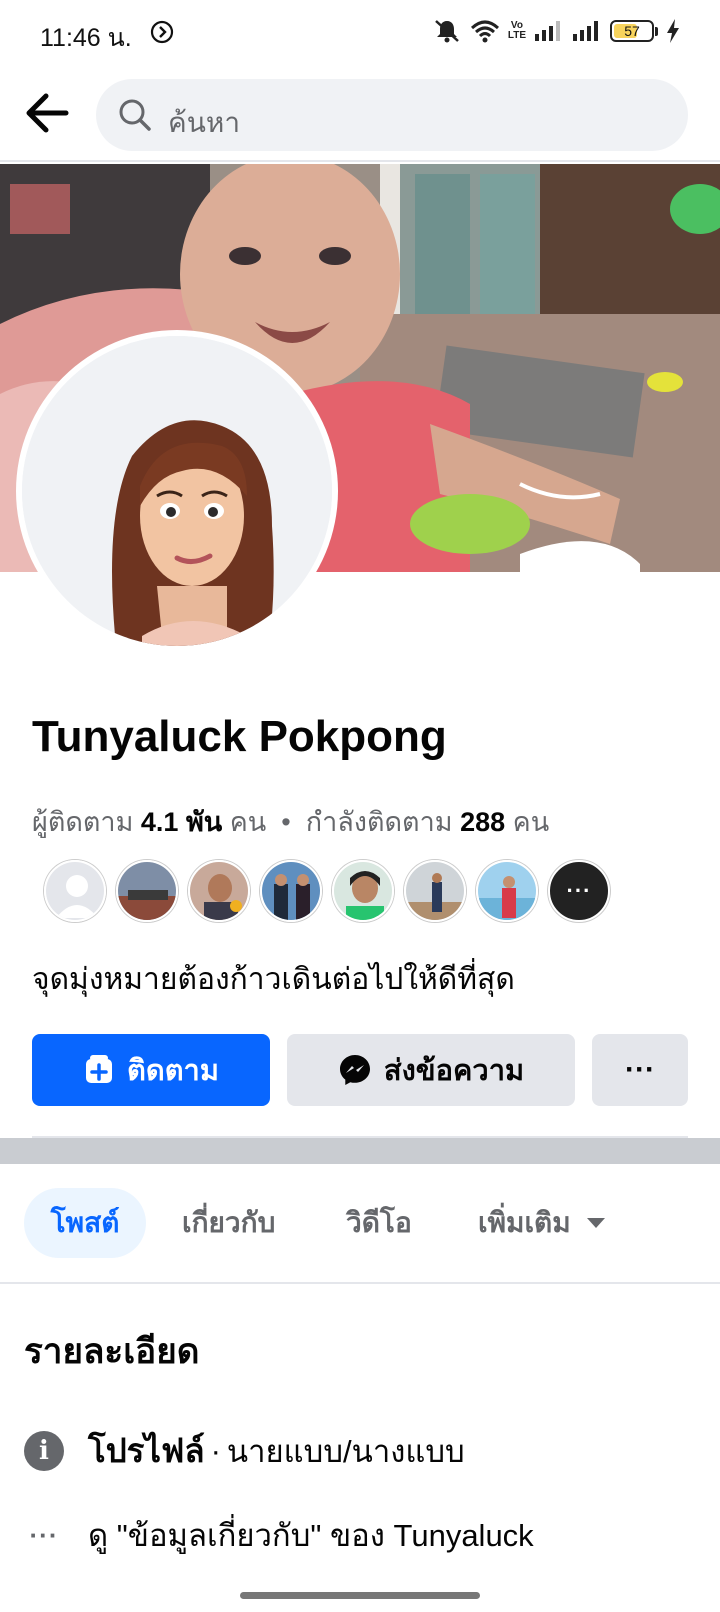 The width and height of the screenshot is (720, 1612). Describe the element at coordinates (181, 822) in the screenshot. I see `followers-count: 4.1 พัน` at that location.